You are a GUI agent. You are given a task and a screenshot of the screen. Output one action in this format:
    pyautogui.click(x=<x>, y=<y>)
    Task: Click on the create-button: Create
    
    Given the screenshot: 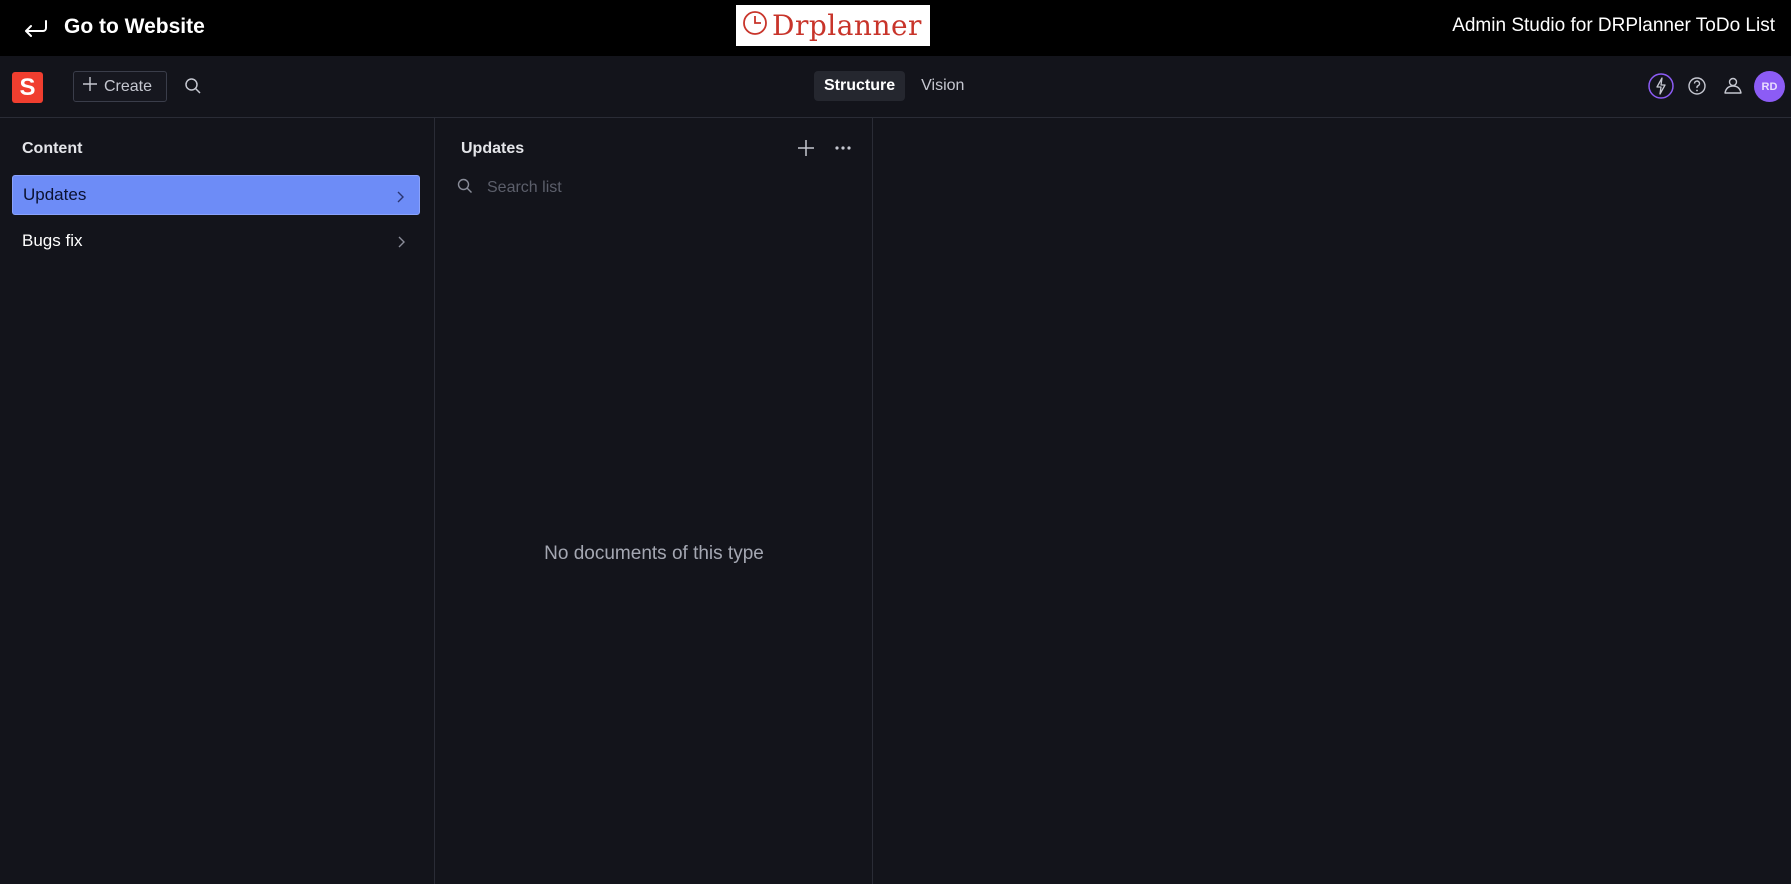 What is the action you would take?
    pyautogui.click(x=120, y=86)
    